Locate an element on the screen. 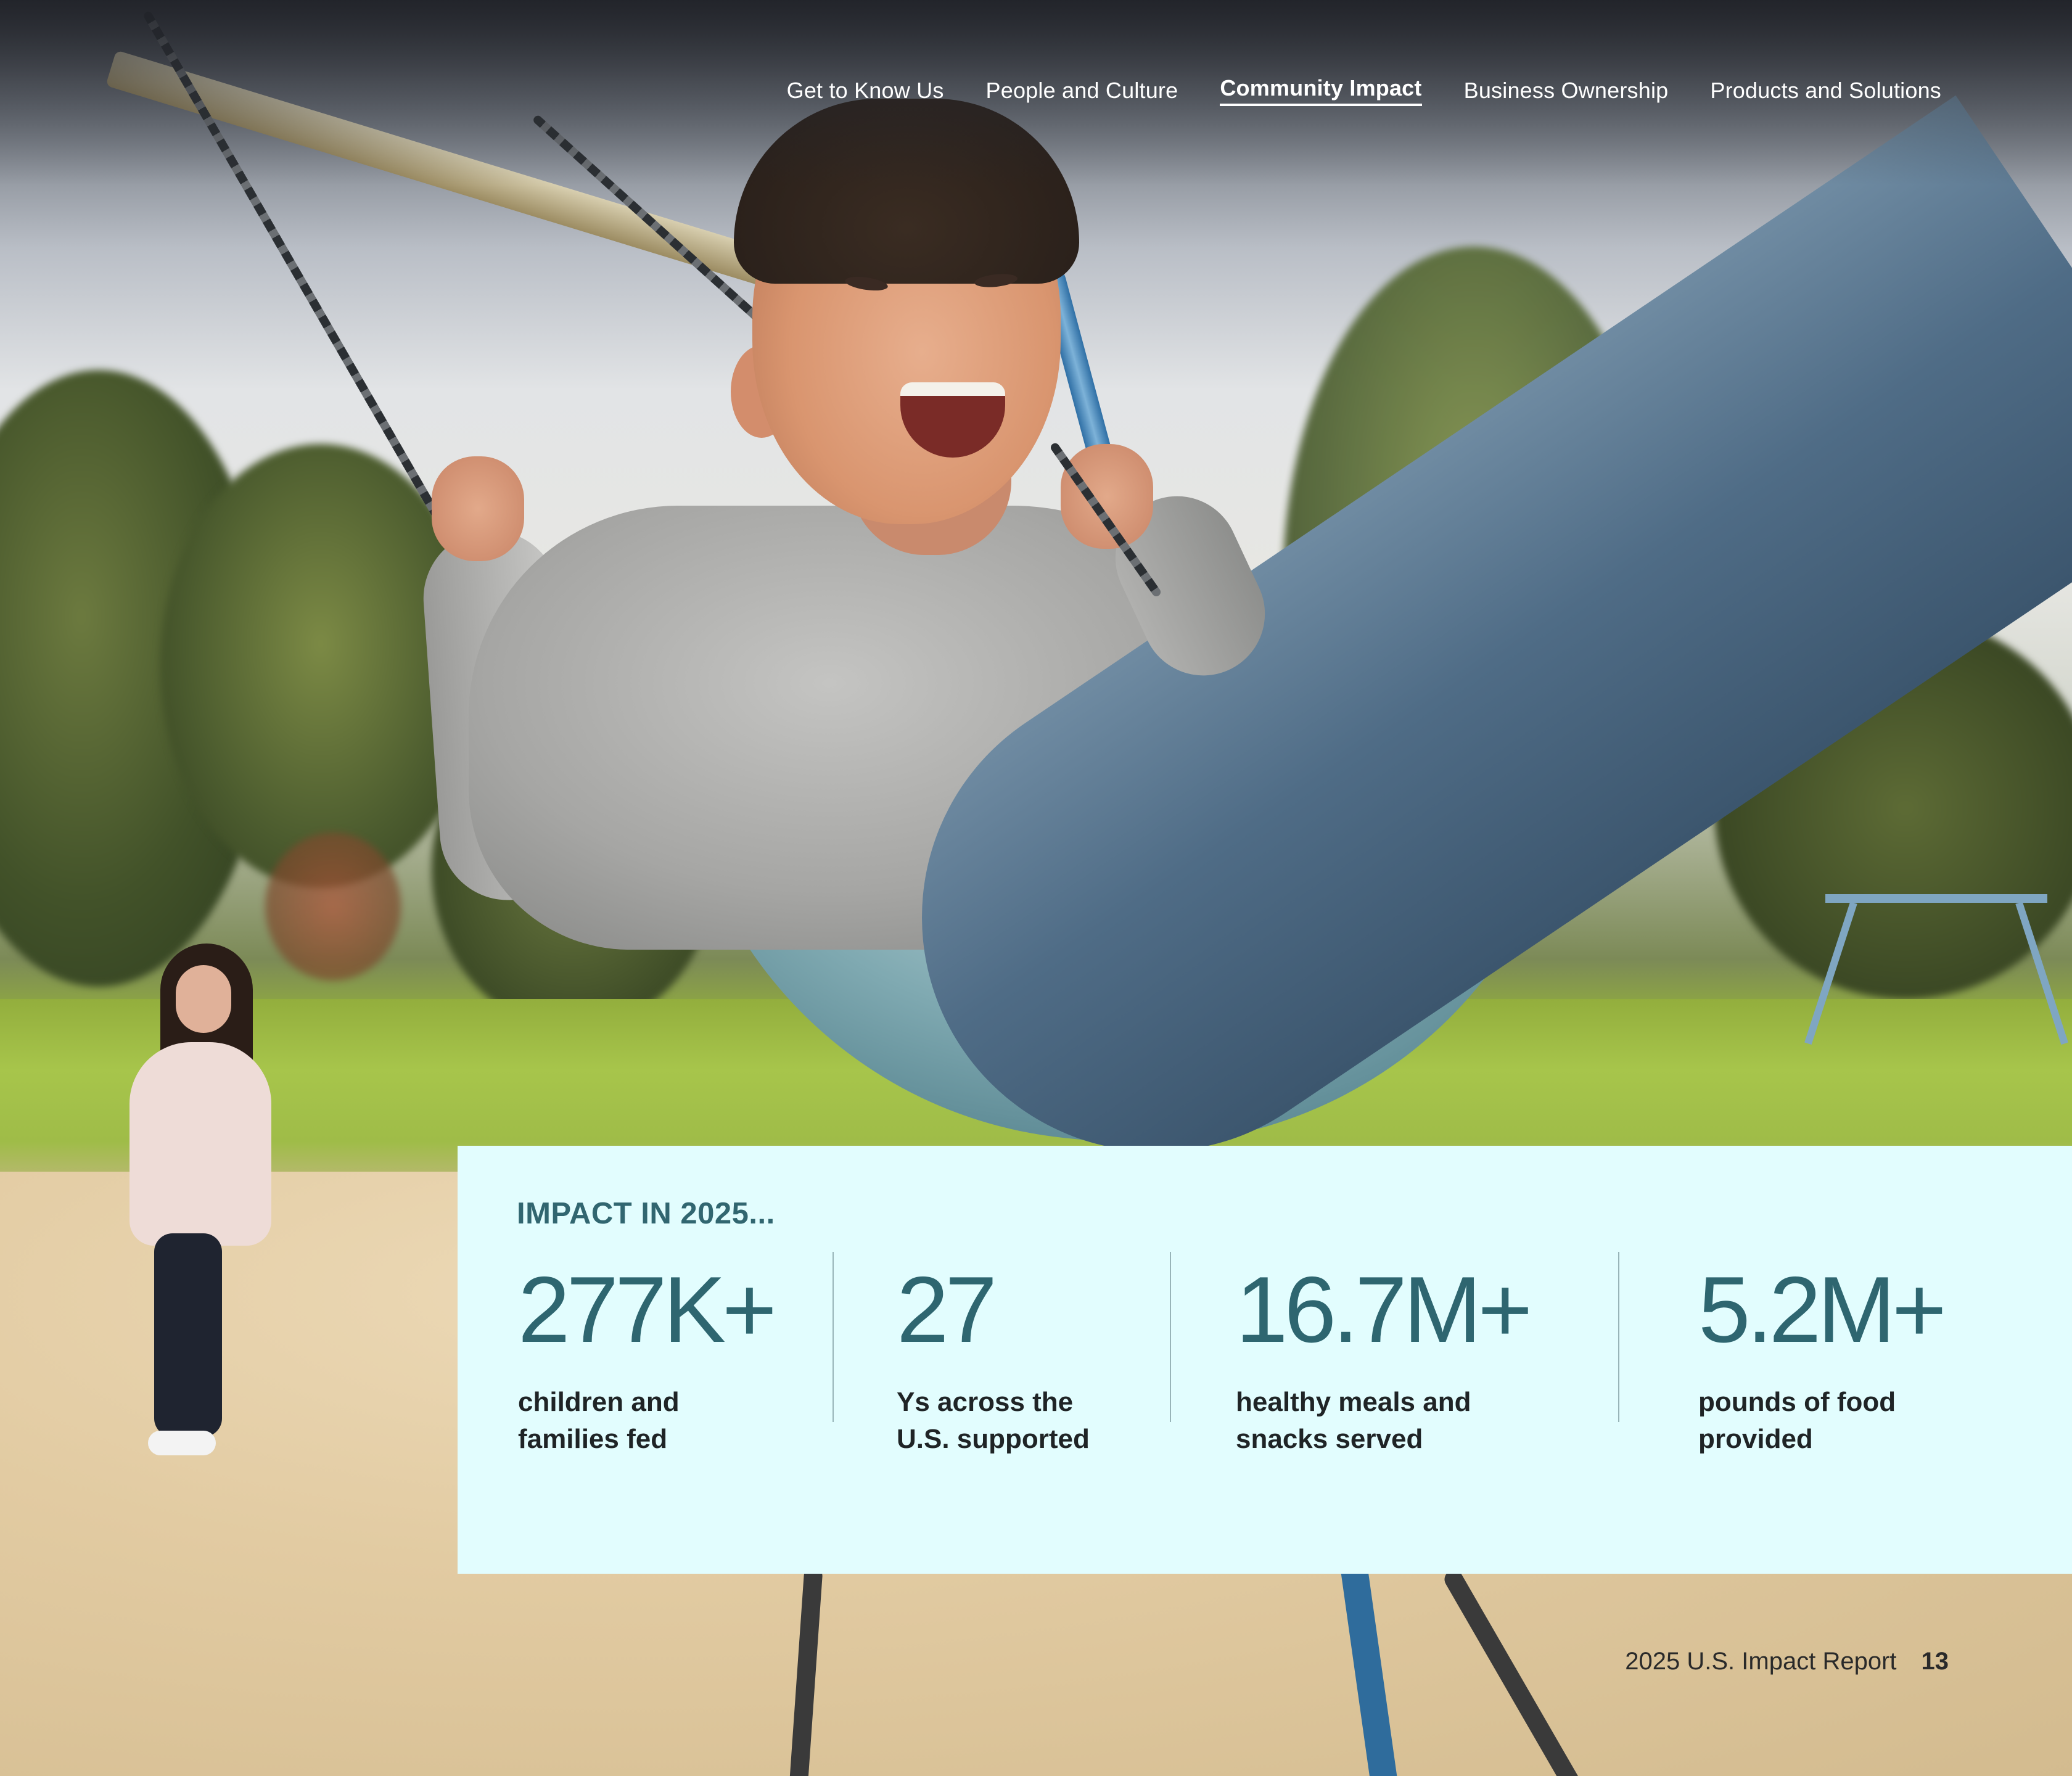  stat-label: children and families fed is located at coordinates (599, 1421).